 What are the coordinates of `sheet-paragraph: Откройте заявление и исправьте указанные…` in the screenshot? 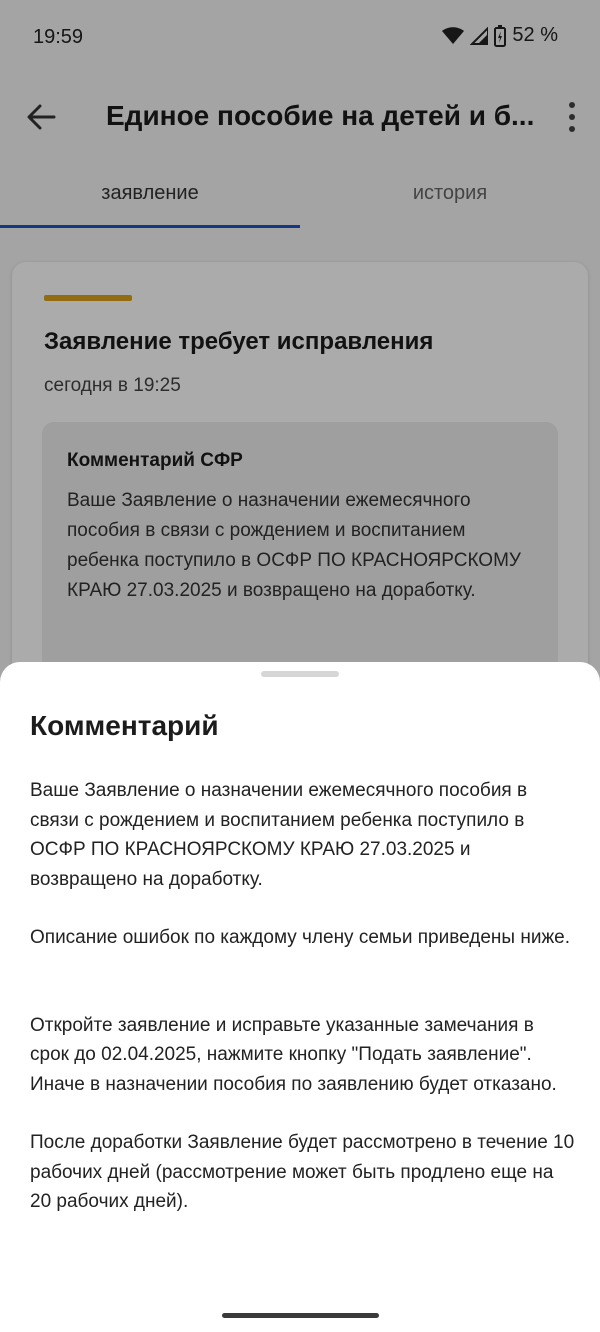 It's located at (293, 1054).